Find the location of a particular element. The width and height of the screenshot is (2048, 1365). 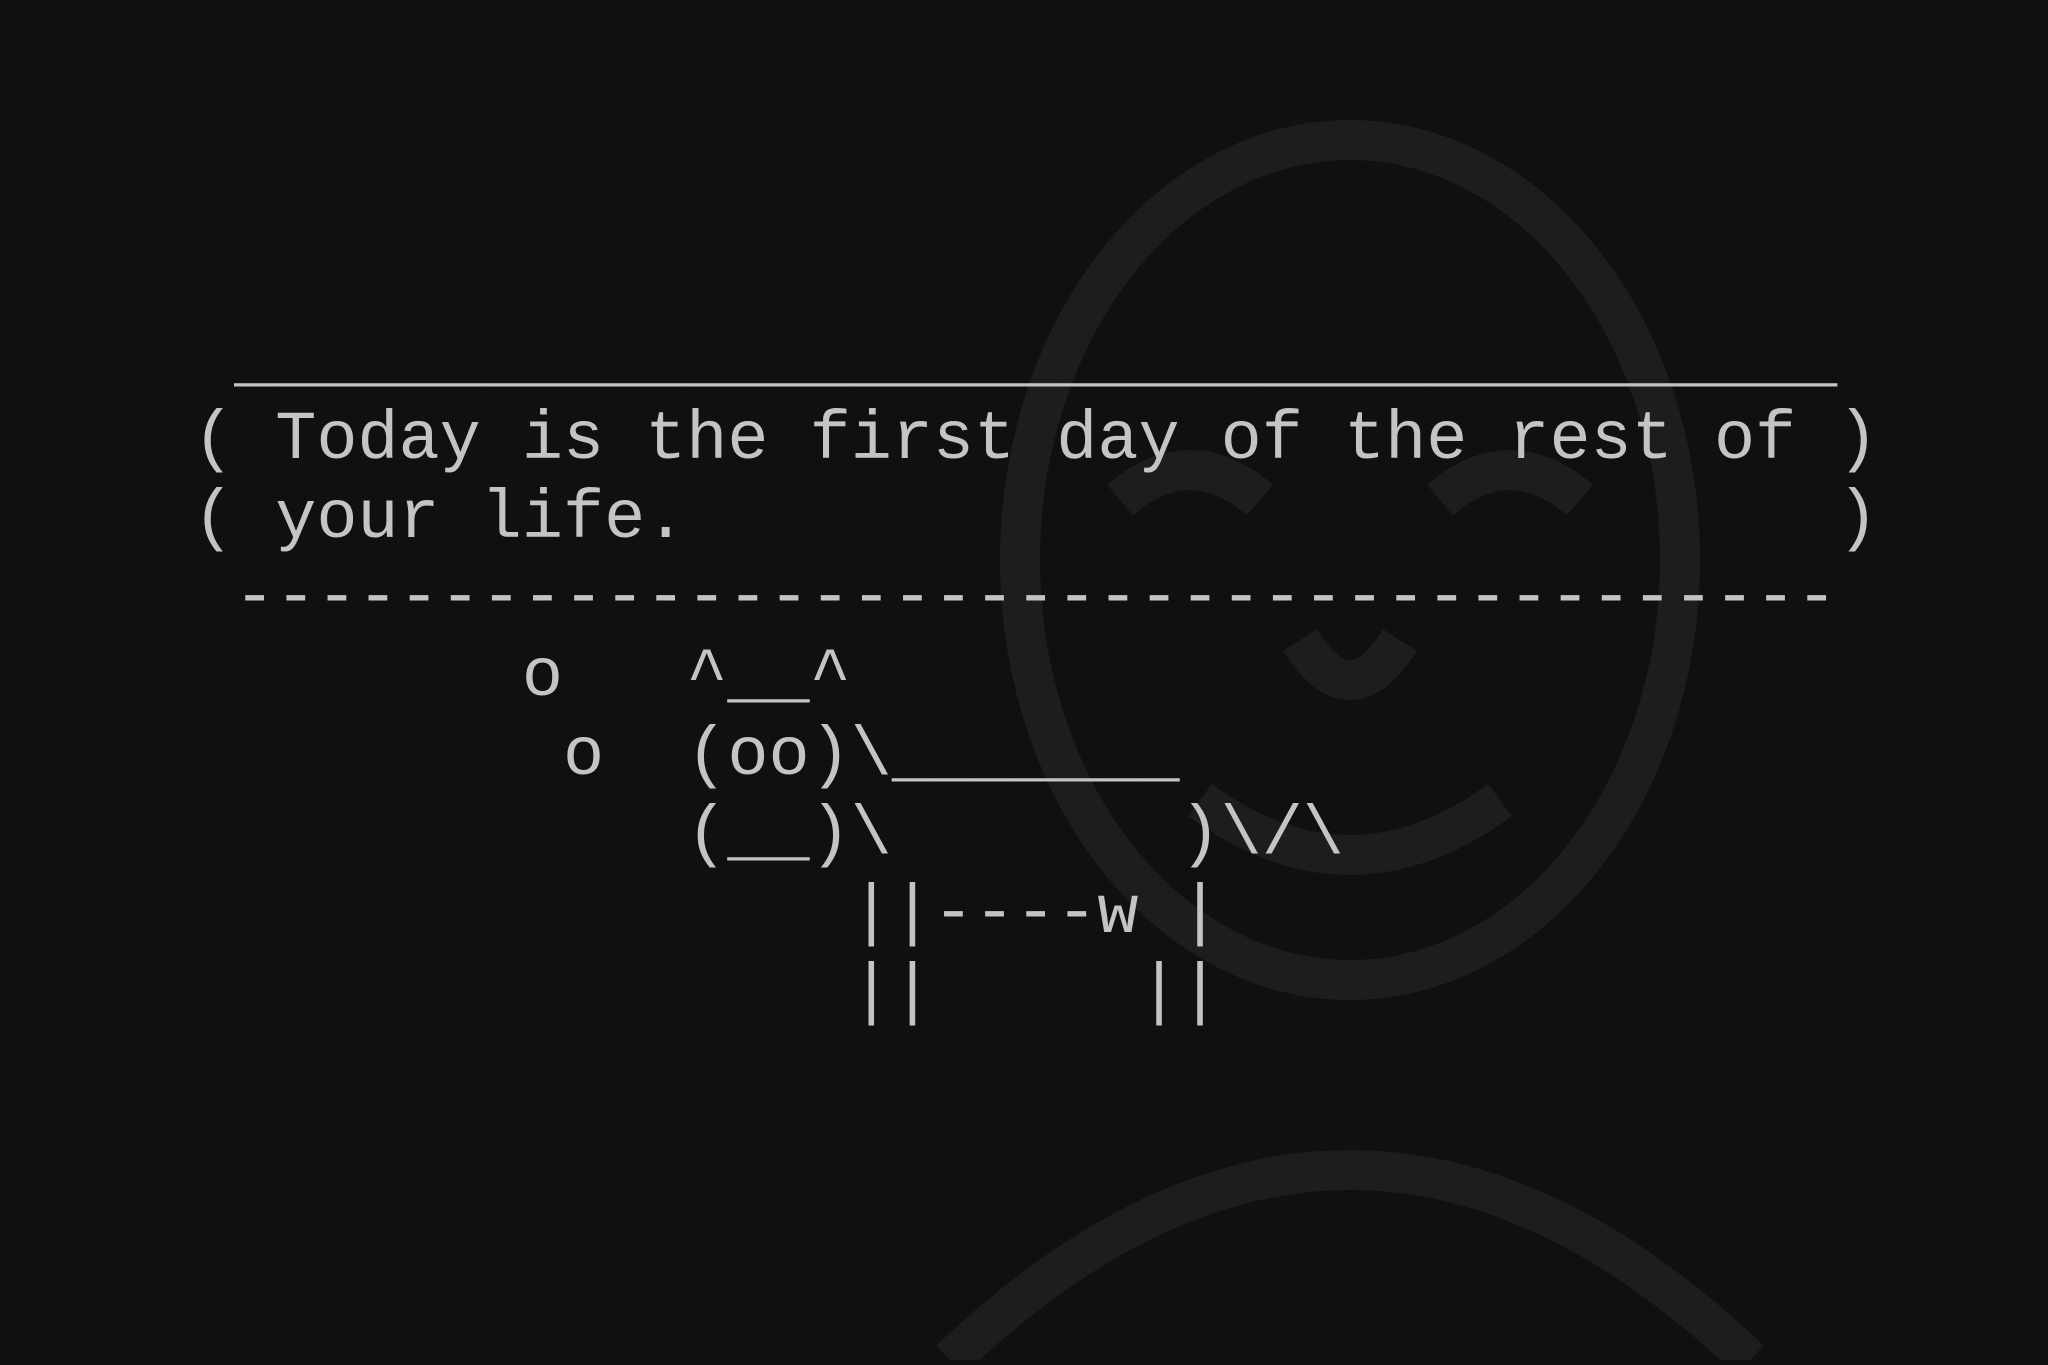

cow-art-line-2: o (oo)\_______ is located at coordinates (686, 756).